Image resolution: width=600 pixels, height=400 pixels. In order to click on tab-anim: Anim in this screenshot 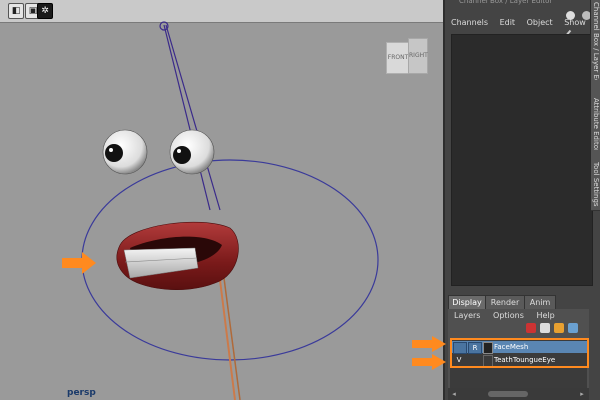, I will do `click(540, 302)`.